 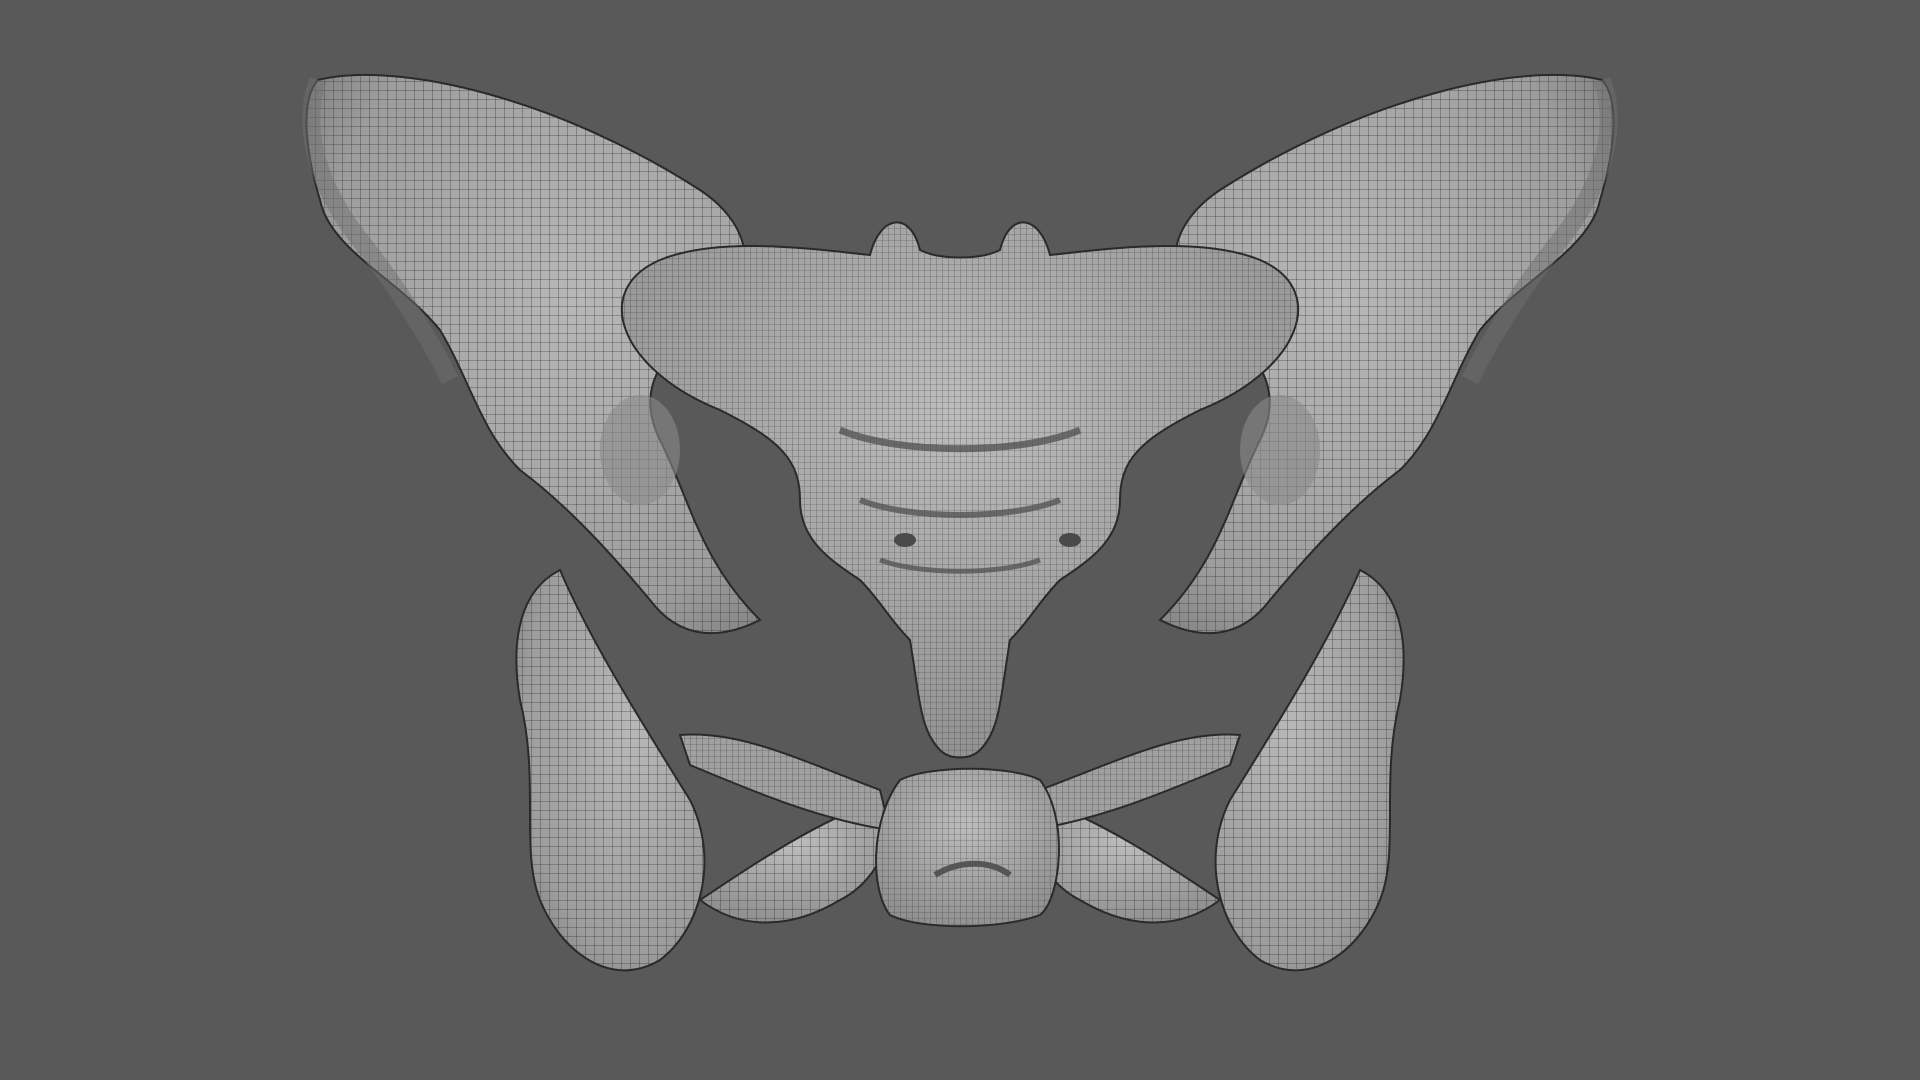 I want to click on right-foramen, so click(x=1070, y=540).